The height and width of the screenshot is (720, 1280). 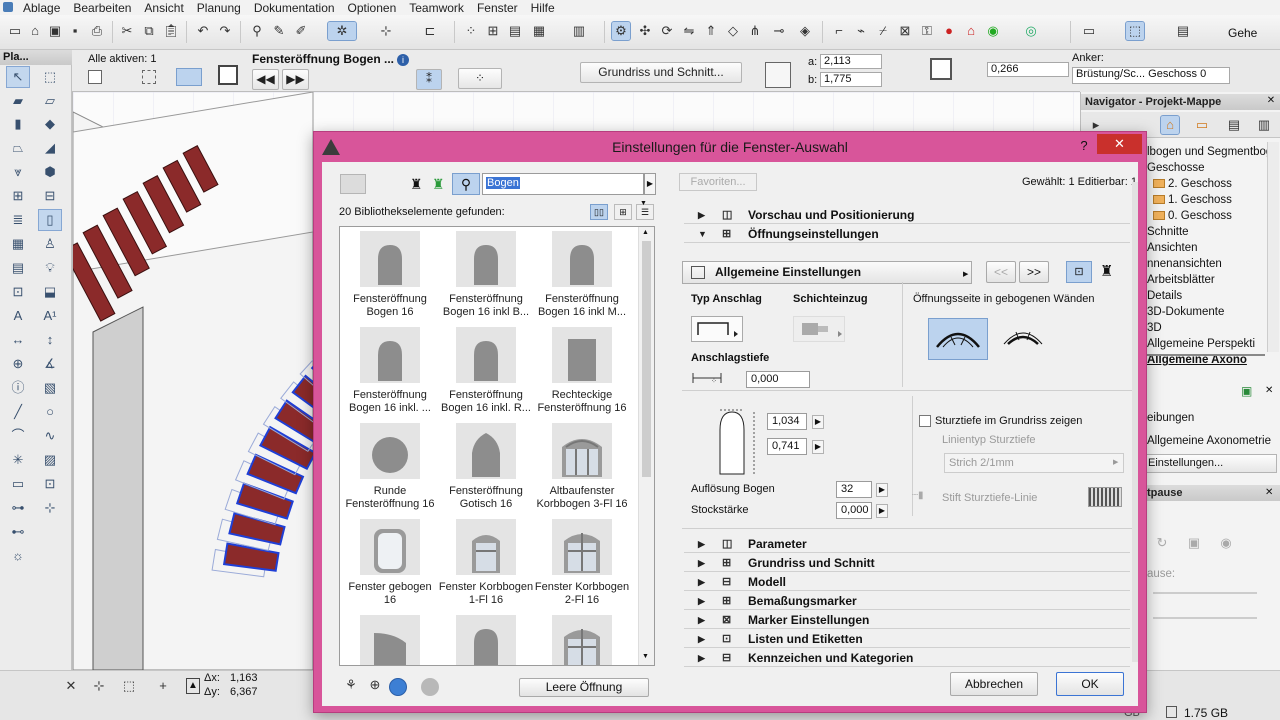 What do you see at coordinates (907, 639) in the screenshot?
I see `settings-section: ▶ ⊡ Listen und Etiketten` at bounding box center [907, 639].